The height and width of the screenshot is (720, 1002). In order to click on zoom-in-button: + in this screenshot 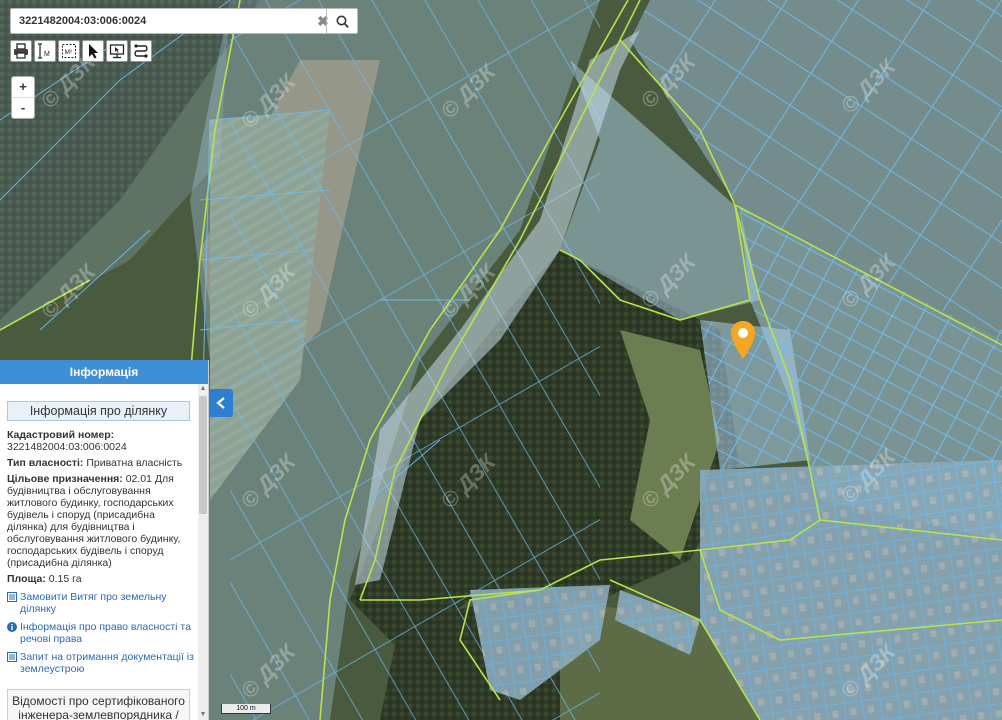, I will do `click(23, 87)`.